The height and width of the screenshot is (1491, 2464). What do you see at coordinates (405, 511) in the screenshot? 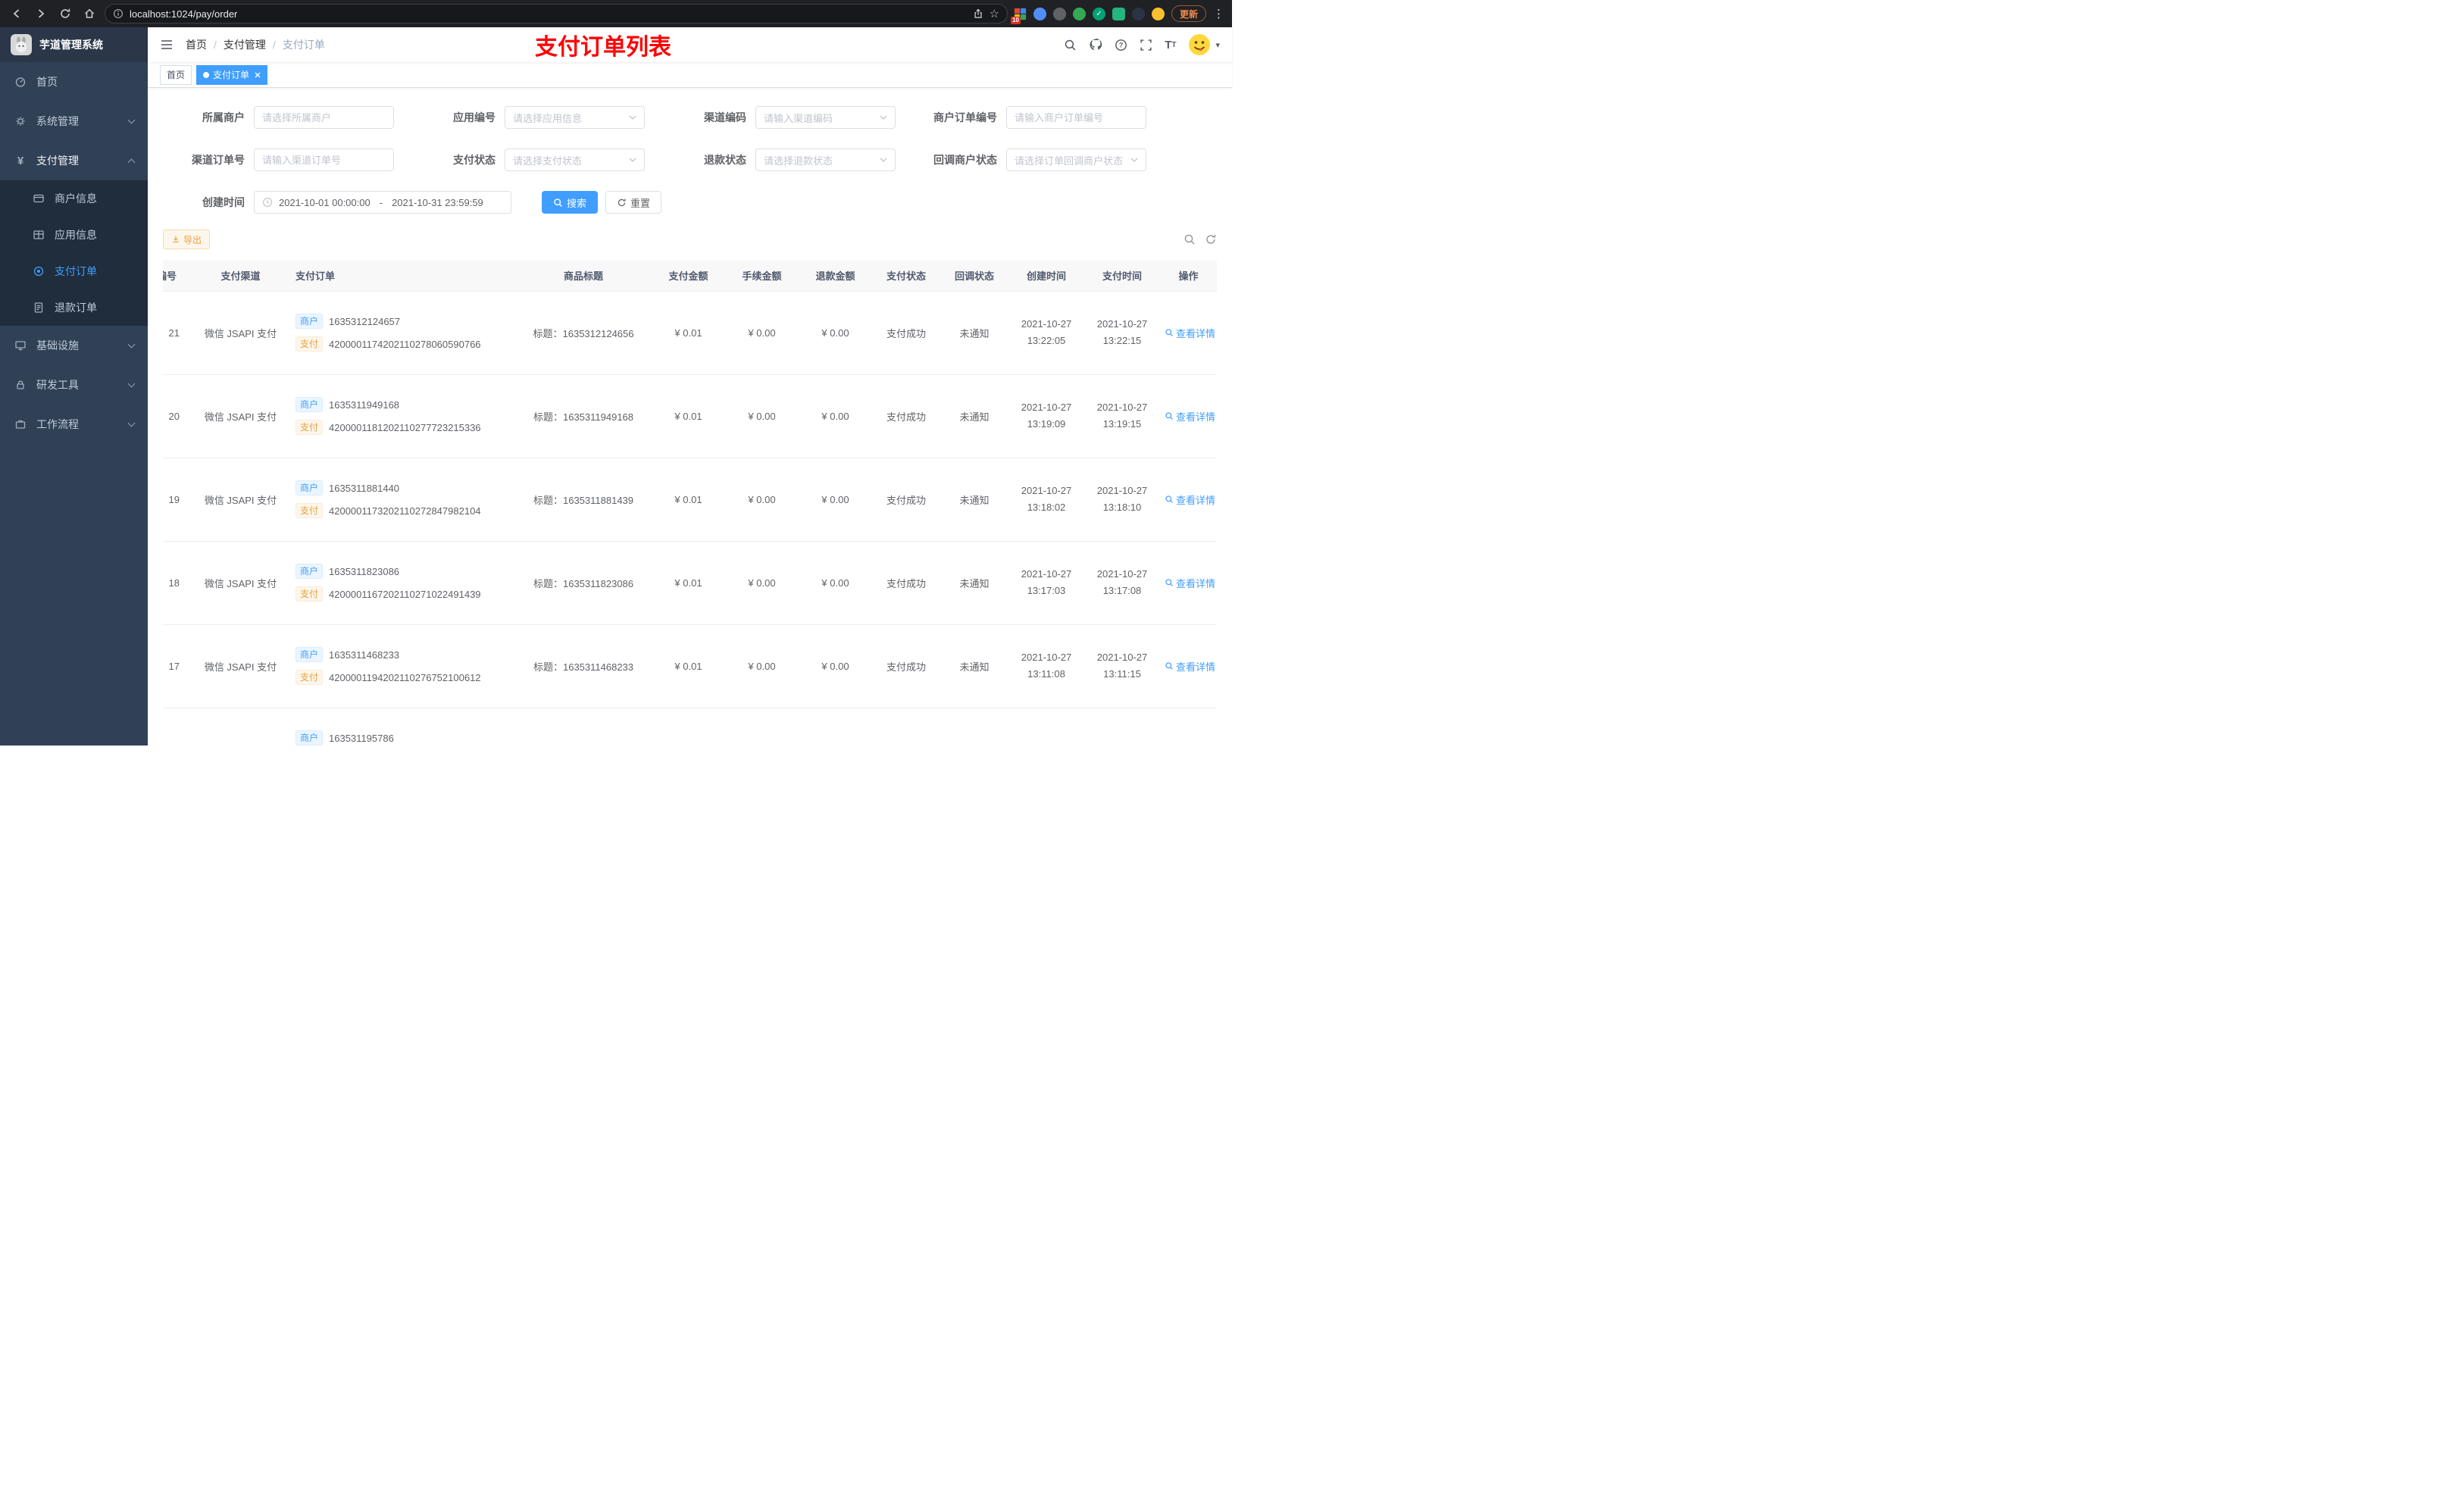
I see `pay-order-no: 4200001173202110272847982104` at bounding box center [405, 511].